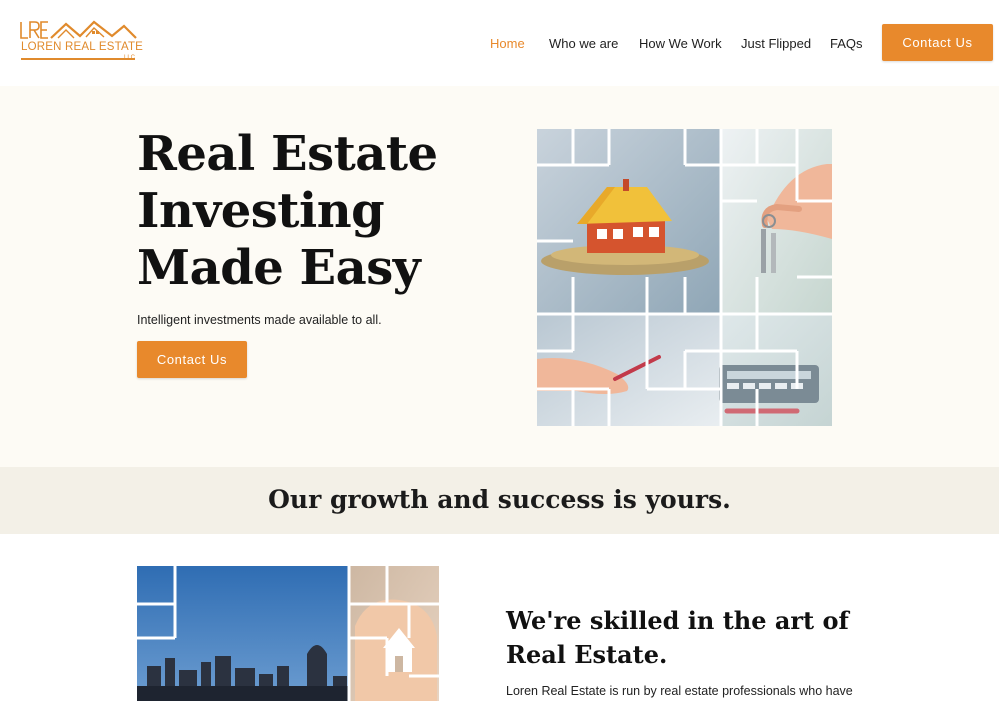 The width and height of the screenshot is (999, 701). I want to click on hero-title-line: Investing, so click(261, 211).